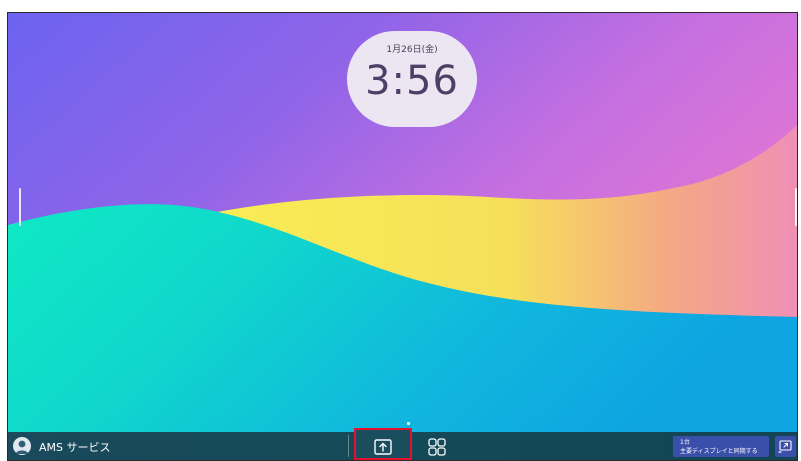  Describe the element at coordinates (796, 207) in the screenshot. I see `right-edge-handle` at that location.